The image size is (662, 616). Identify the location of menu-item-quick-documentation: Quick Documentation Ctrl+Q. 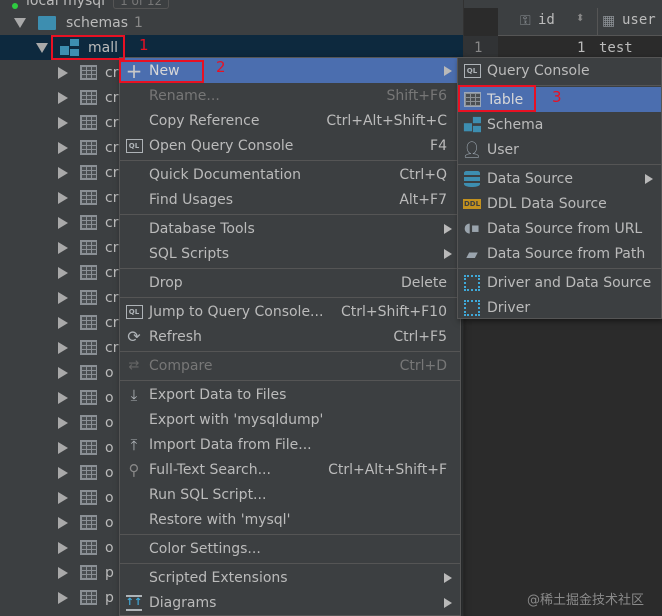
(290, 174).